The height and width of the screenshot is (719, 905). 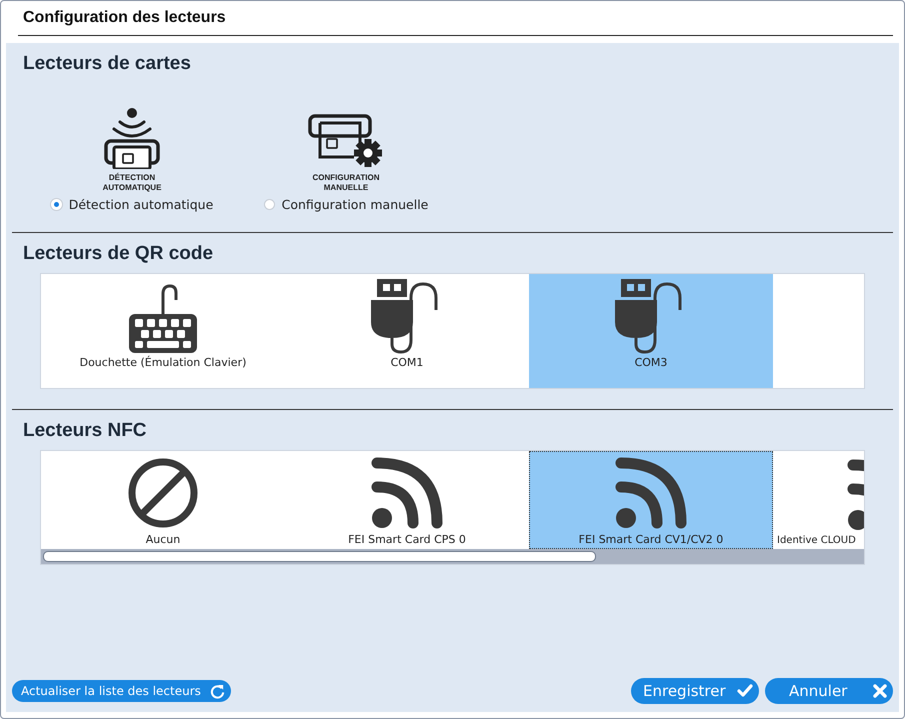 I want to click on window-title: Configuration des lecteurs, so click(x=124, y=18).